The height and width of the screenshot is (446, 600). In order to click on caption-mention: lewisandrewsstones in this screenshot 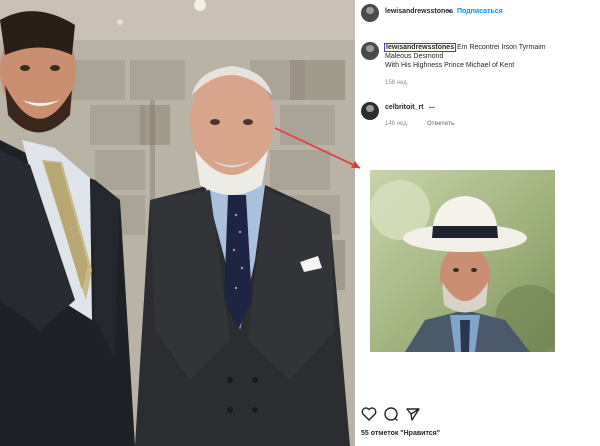, I will do `click(420, 47)`.